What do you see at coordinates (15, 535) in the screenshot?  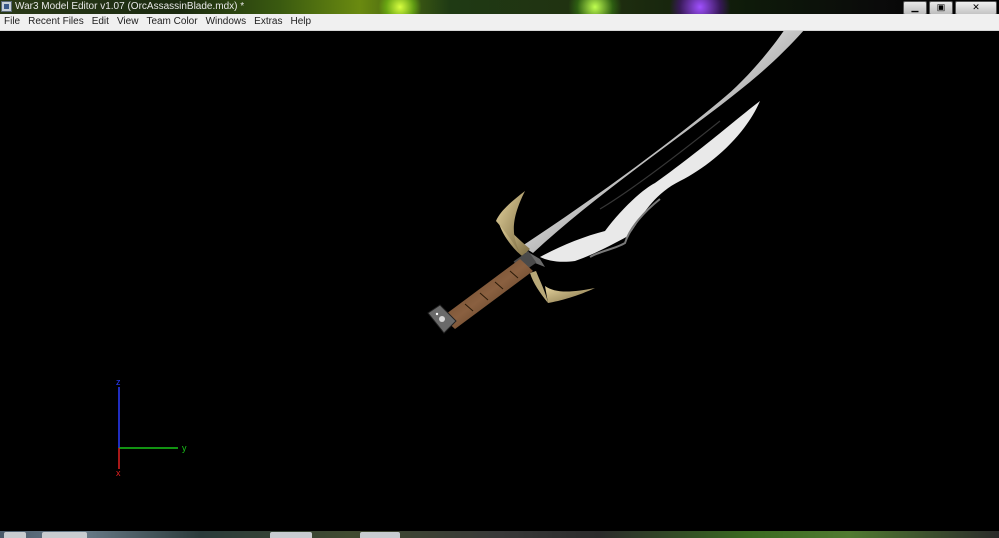 I see `taskbar-start-orb` at bounding box center [15, 535].